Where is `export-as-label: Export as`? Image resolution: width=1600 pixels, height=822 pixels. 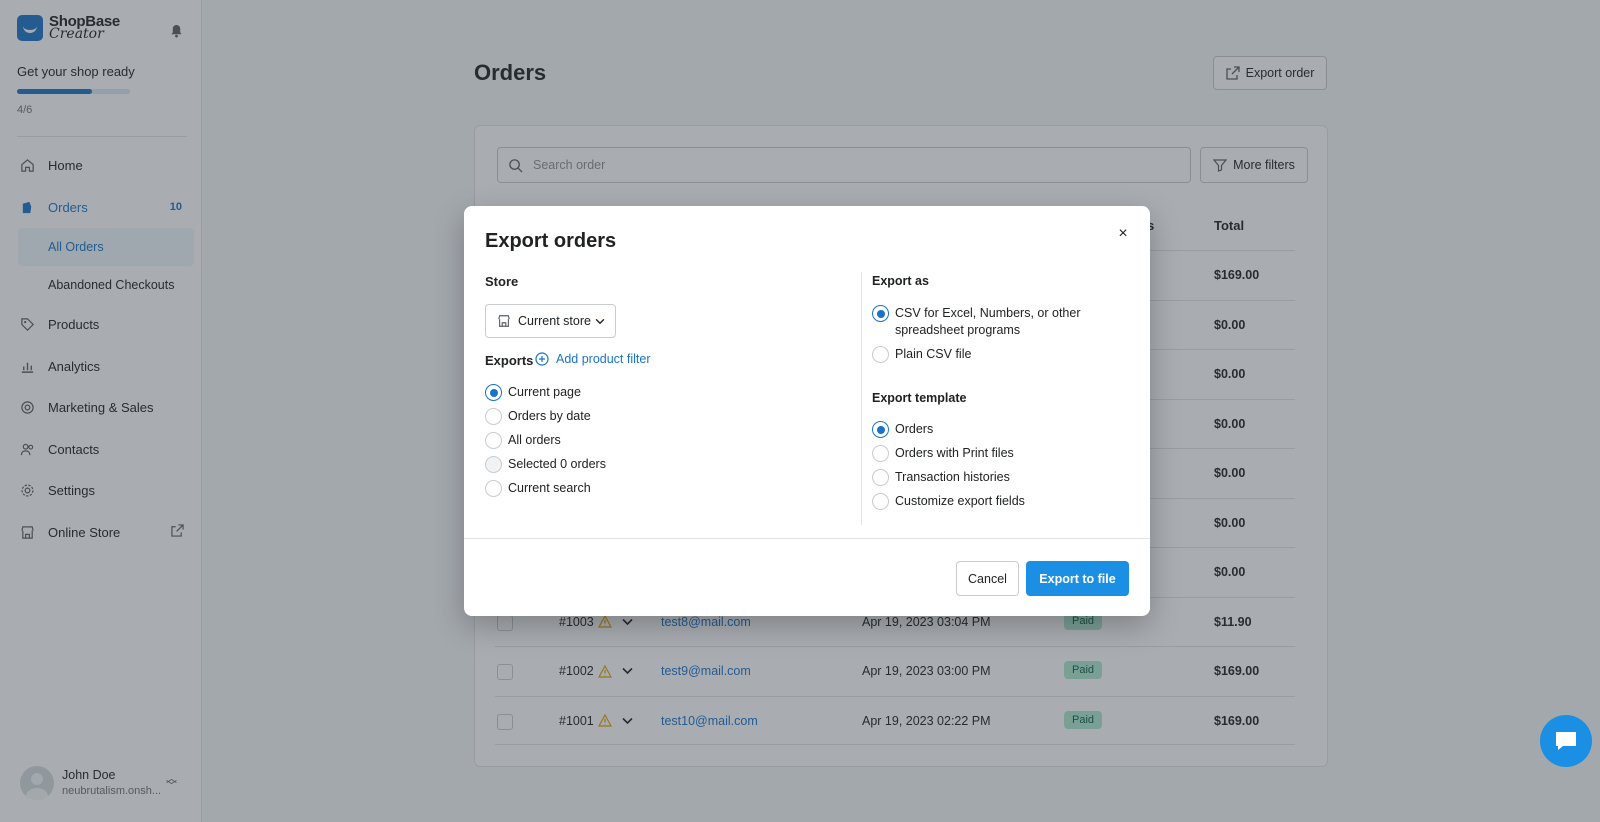
export-as-label: Export as is located at coordinates (900, 281).